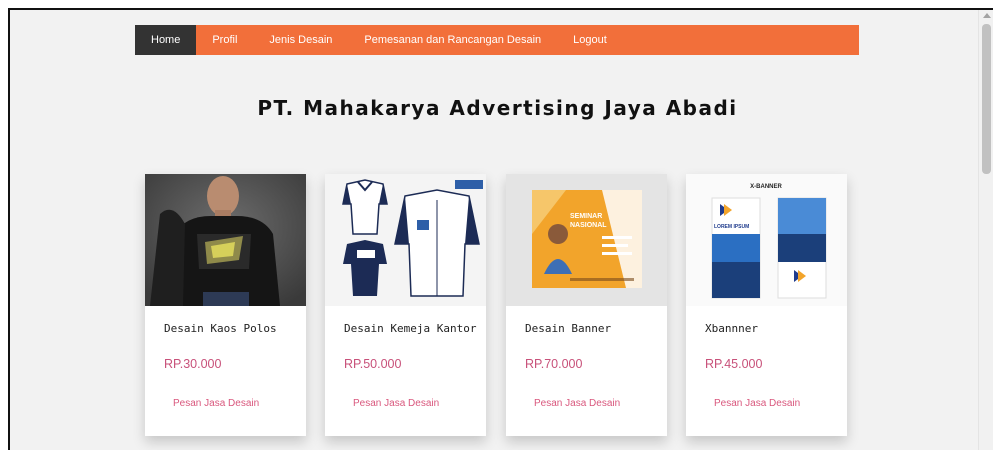 The height and width of the screenshot is (450, 993). I want to click on product-price: RP.30.000, so click(193, 364).